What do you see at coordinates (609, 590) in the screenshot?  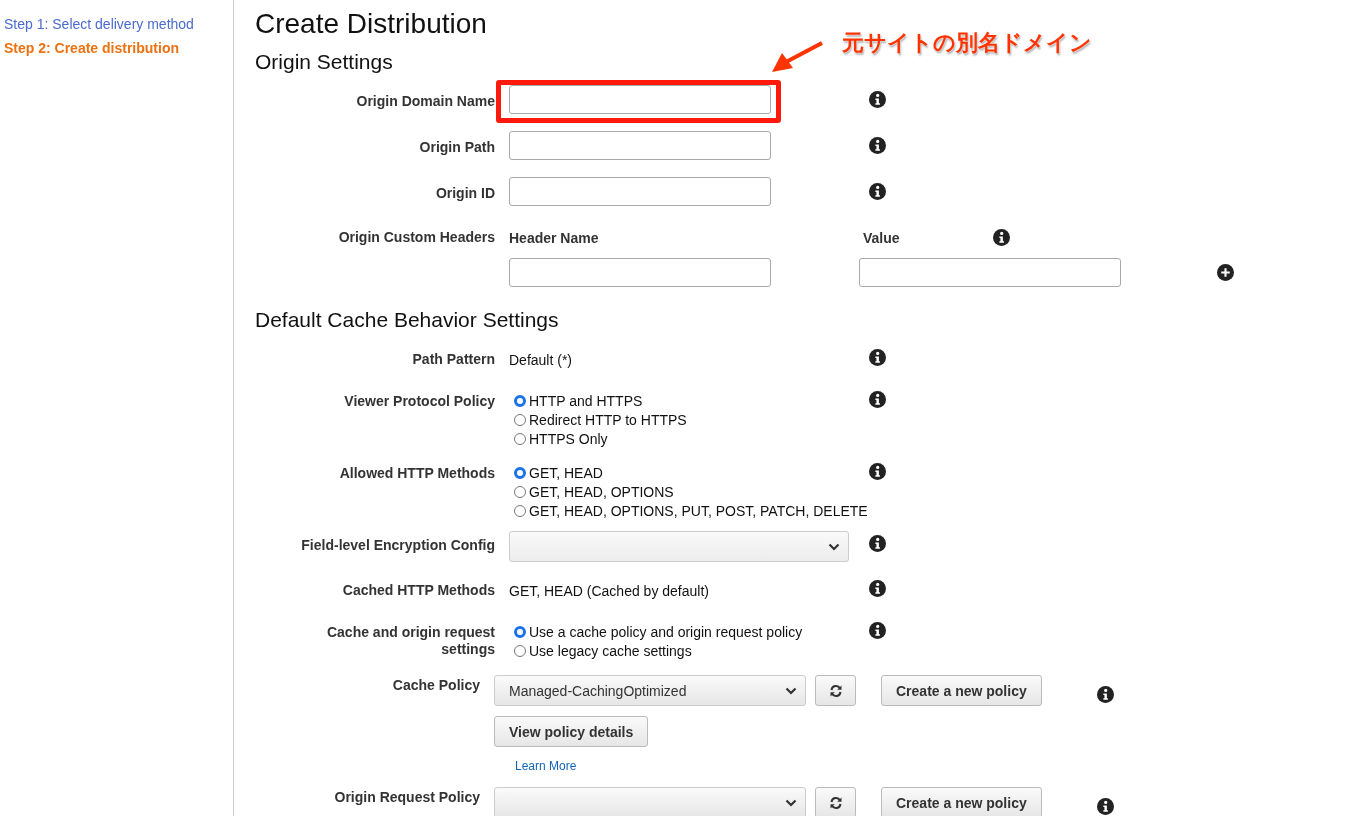 I see `field-value: GET, HEAD (Cached by default)` at bounding box center [609, 590].